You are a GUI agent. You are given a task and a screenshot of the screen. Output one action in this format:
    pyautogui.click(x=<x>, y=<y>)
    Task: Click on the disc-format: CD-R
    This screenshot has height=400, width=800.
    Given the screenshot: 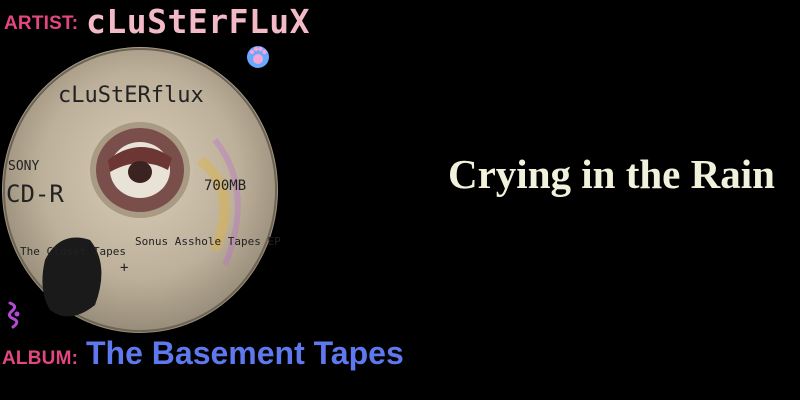 What is the action you would take?
    pyautogui.click(x=35, y=194)
    